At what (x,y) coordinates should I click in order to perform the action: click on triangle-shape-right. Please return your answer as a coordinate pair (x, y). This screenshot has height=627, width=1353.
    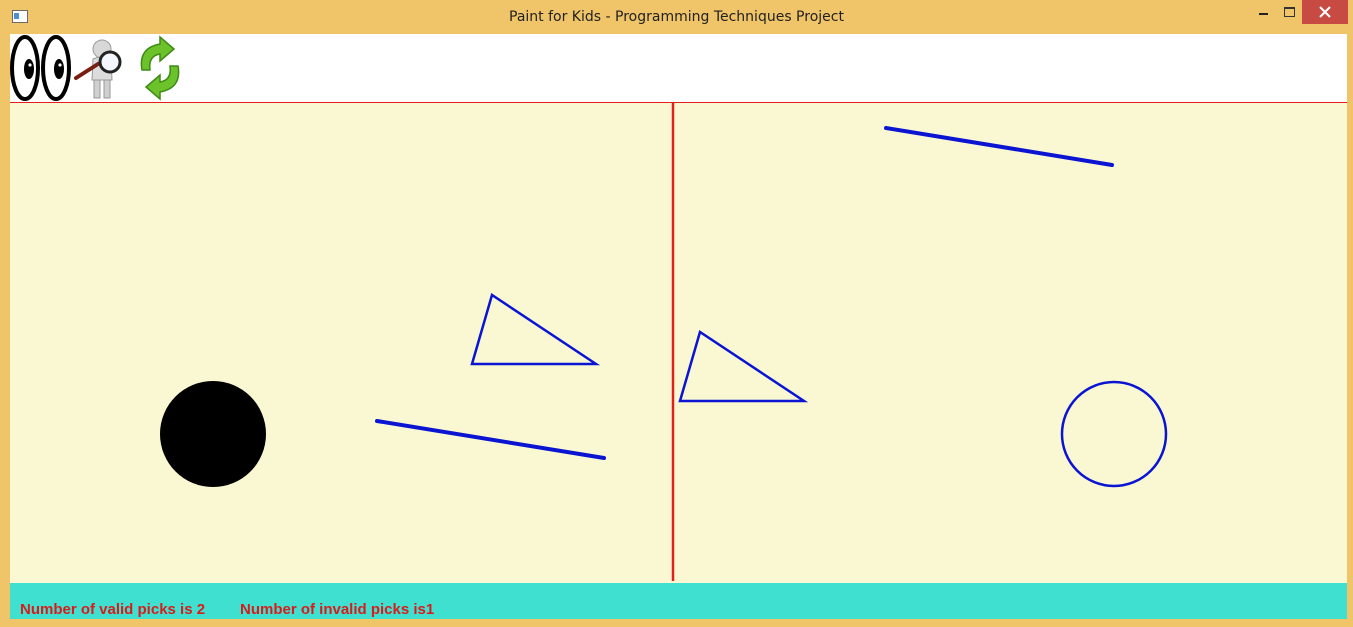
    Looking at the image, I should click on (743, 366).